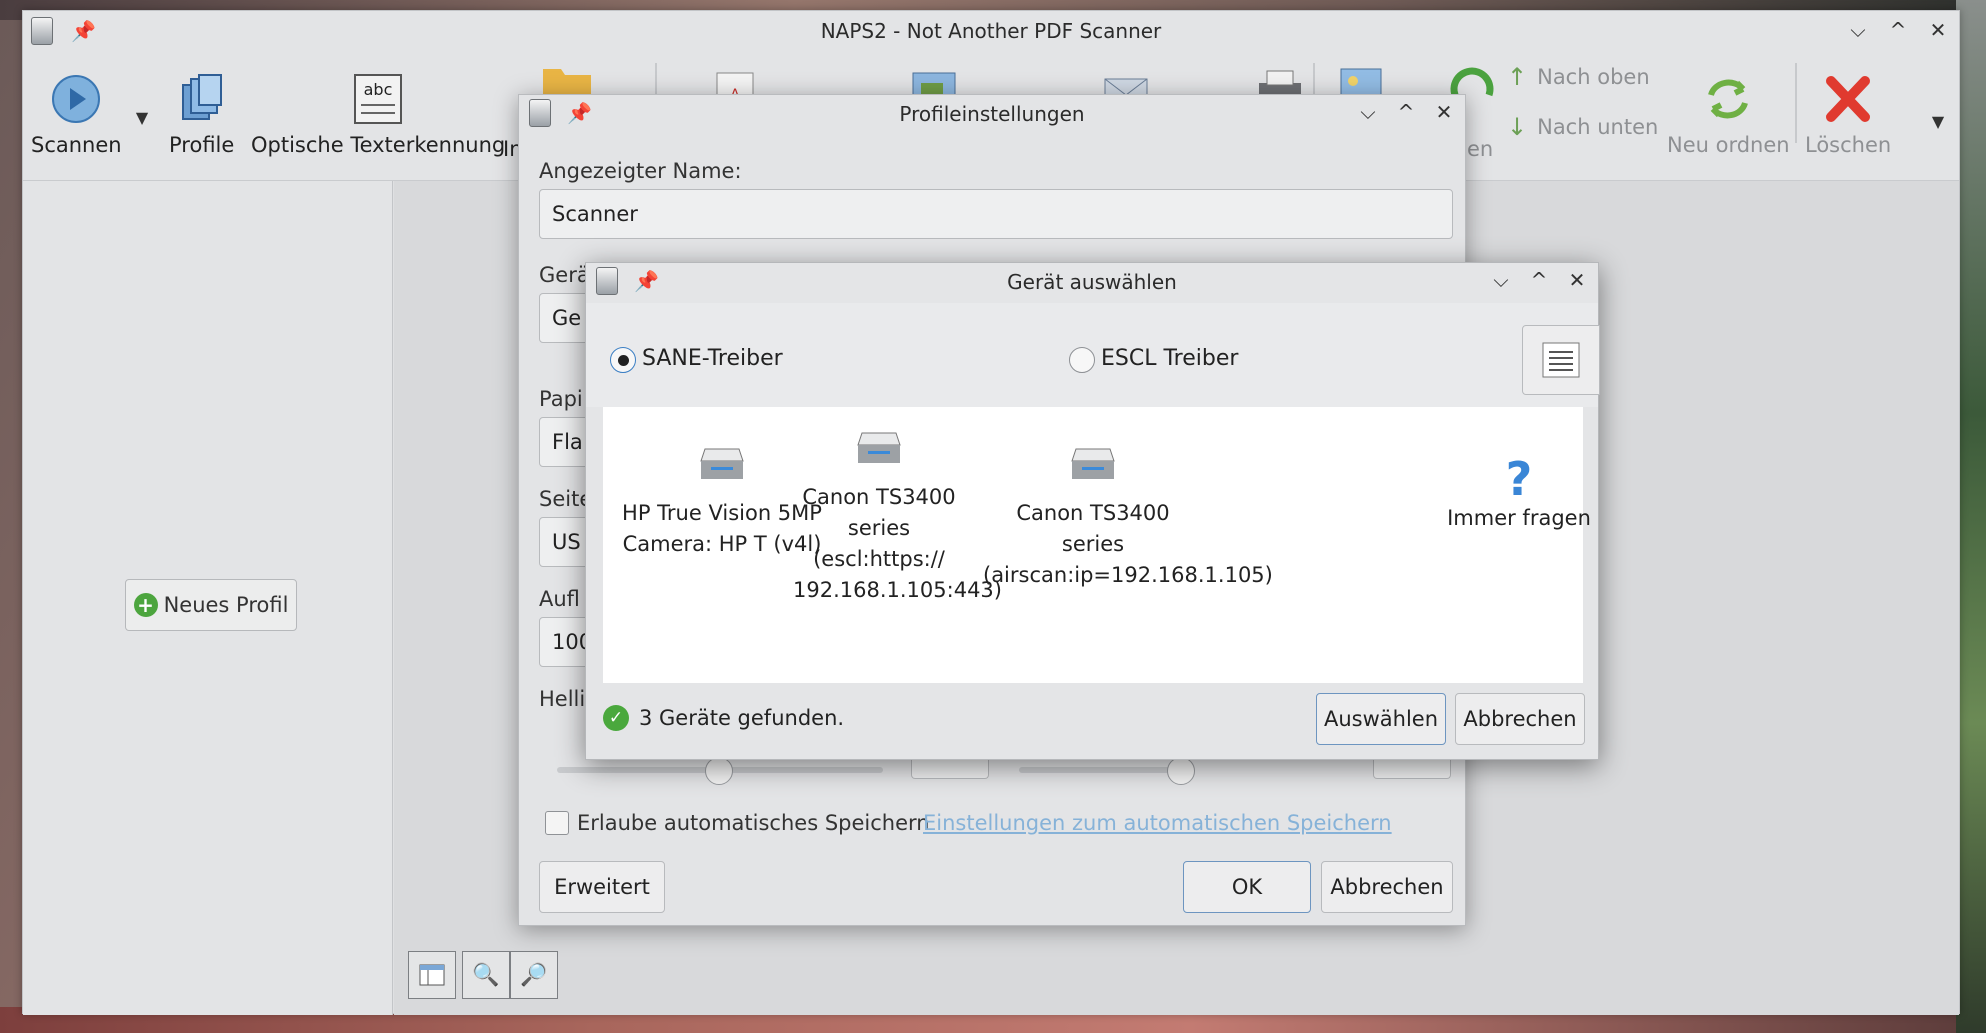  What do you see at coordinates (1520, 719) in the screenshot?
I see `device-cancel-button: Abbrechen` at bounding box center [1520, 719].